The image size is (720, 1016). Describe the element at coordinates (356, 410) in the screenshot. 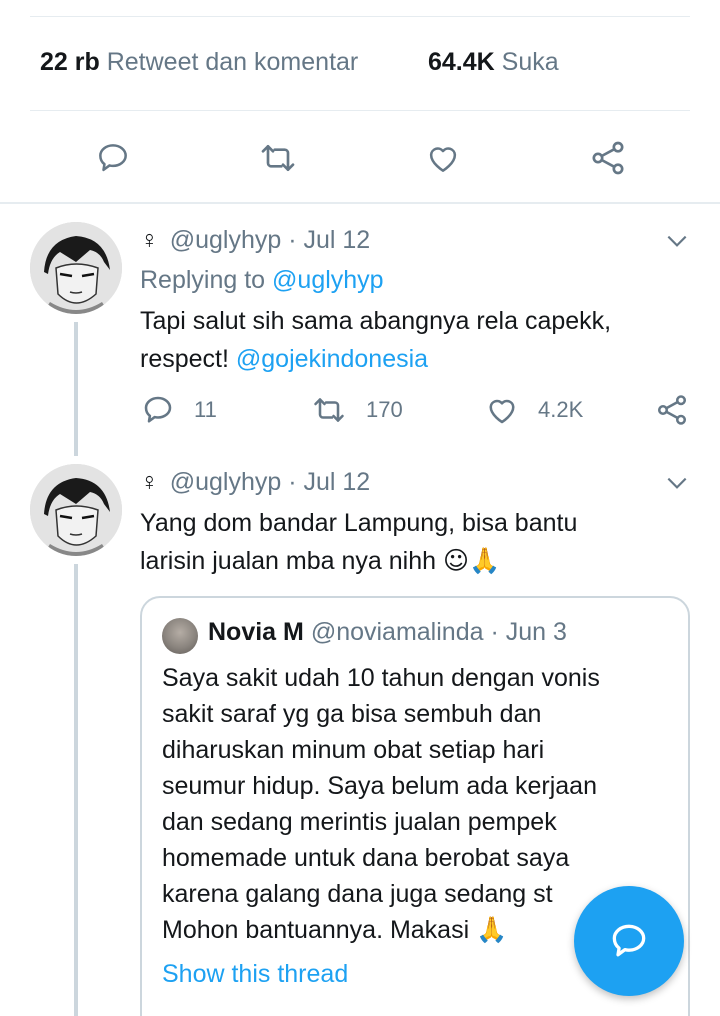

I see `retweet-button: 170` at that location.